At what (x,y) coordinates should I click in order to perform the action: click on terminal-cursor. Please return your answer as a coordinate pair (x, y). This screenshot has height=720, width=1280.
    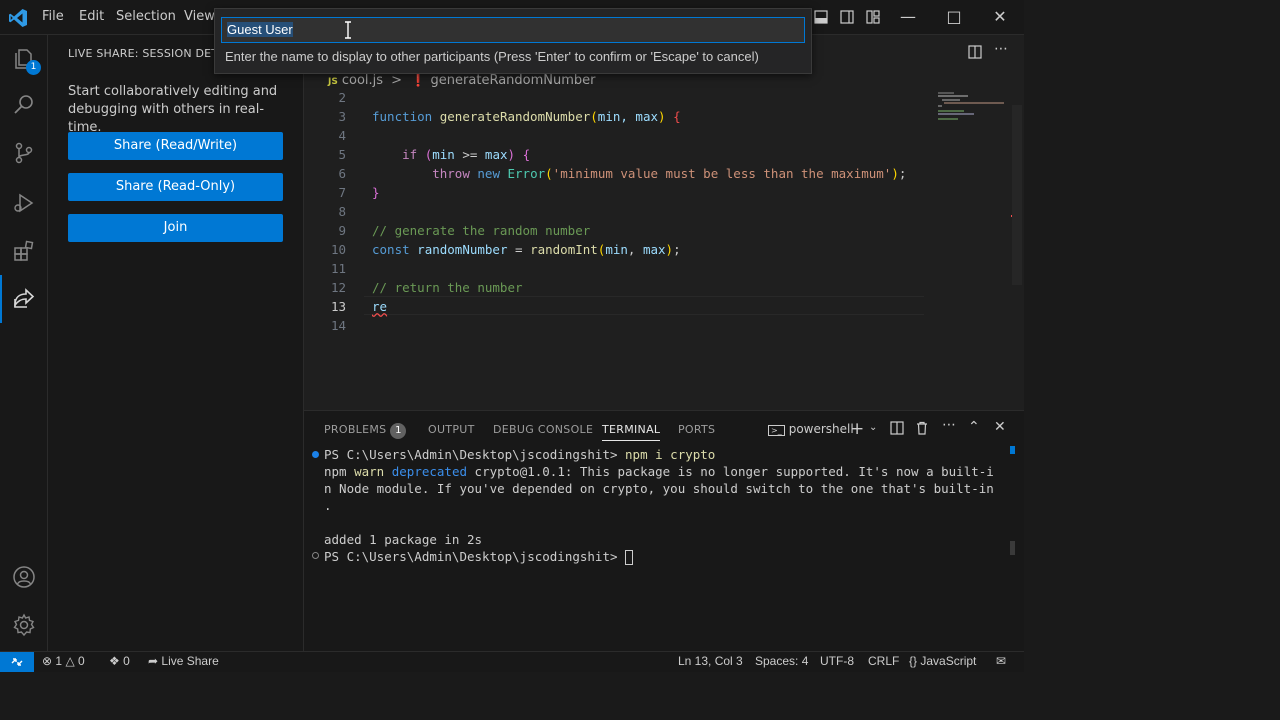
    Looking at the image, I should click on (629, 557).